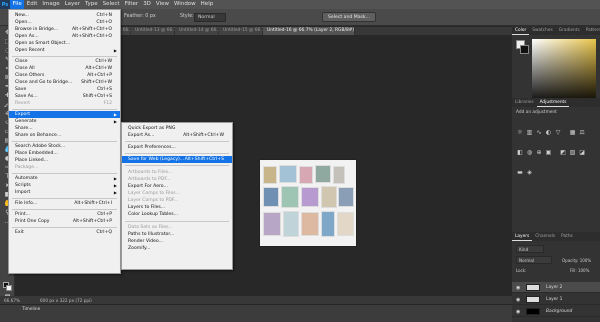 The image size is (600, 322). What do you see at coordinates (545, 236) in the screenshot?
I see `tab-channels: Channels` at bounding box center [545, 236].